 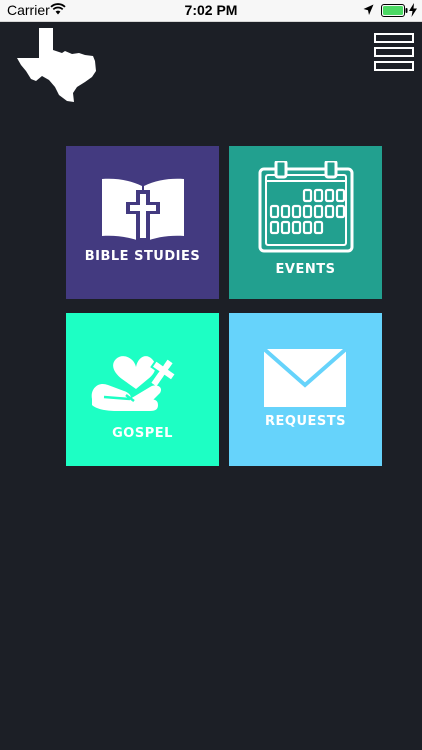 I want to click on bible-studies-tile: BIBLE STUDIES, so click(x=142, y=222).